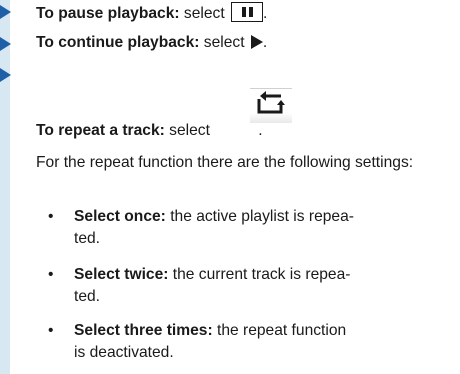  Describe the element at coordinates (256, 42) in the screenshot. I see `play-icon` at that location.